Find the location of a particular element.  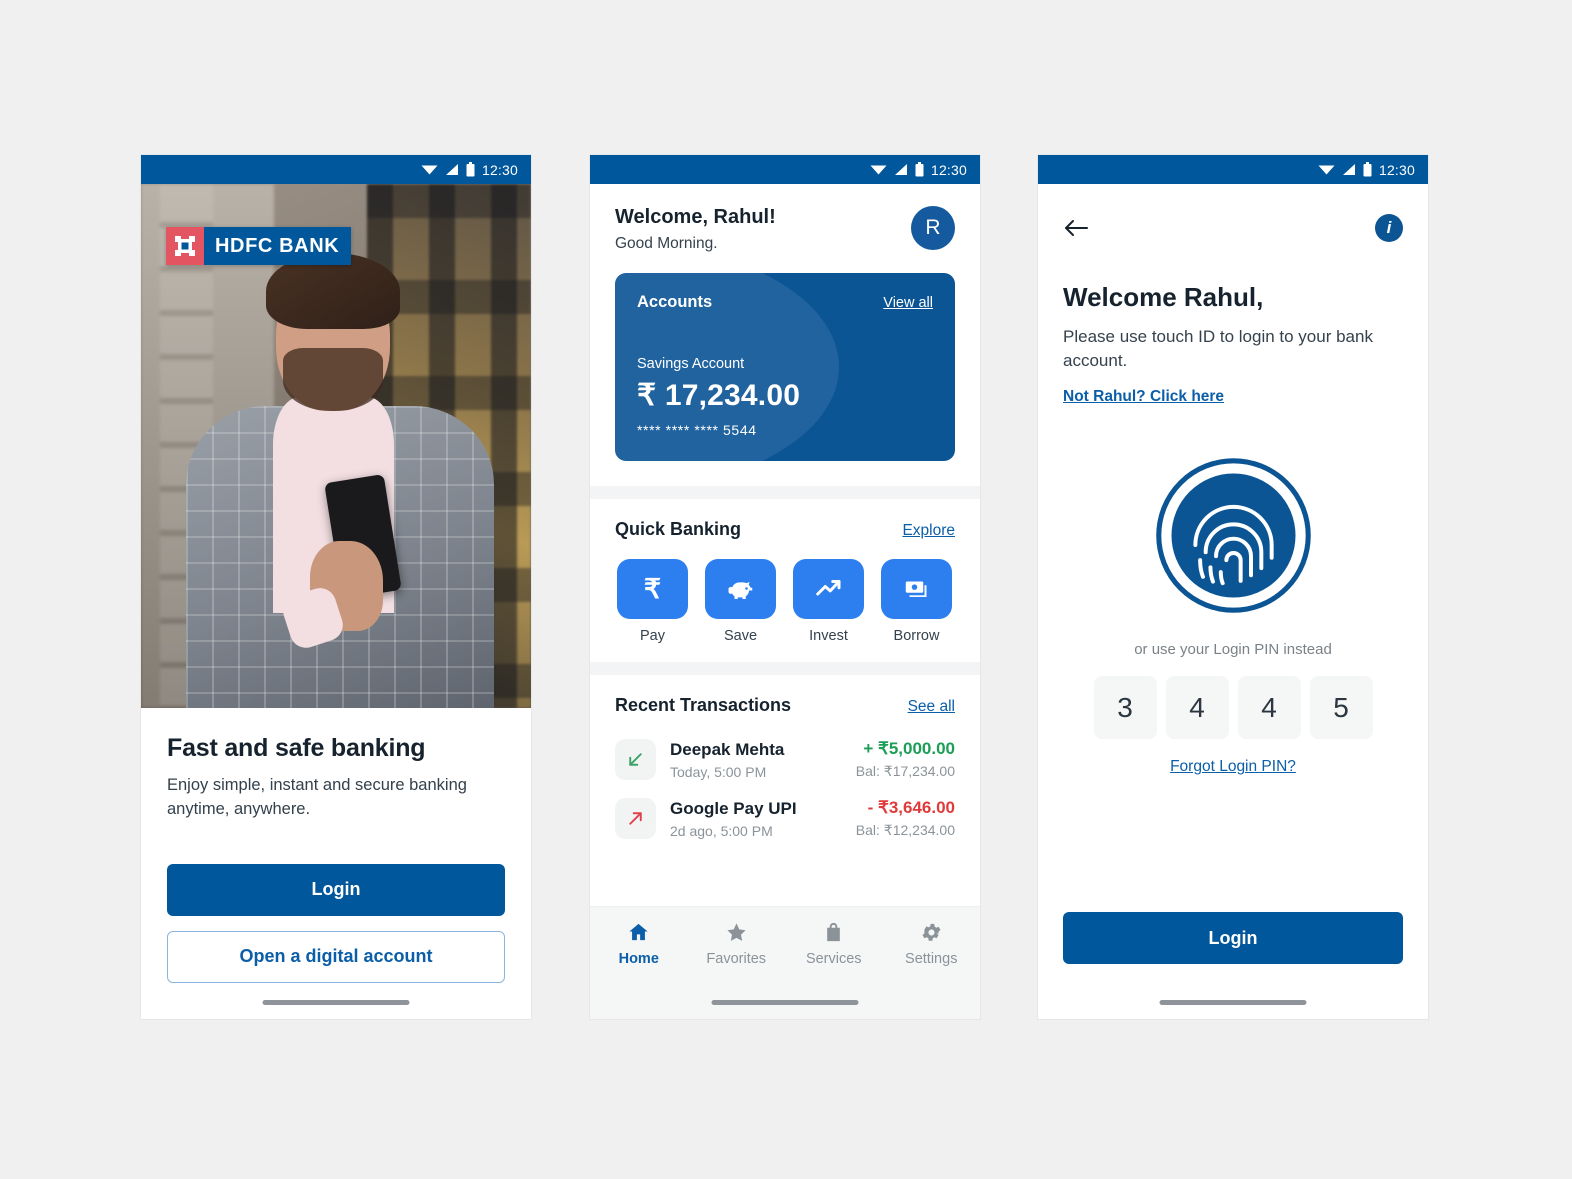

fingerprint-icon is located at coordinates (1233, 536).